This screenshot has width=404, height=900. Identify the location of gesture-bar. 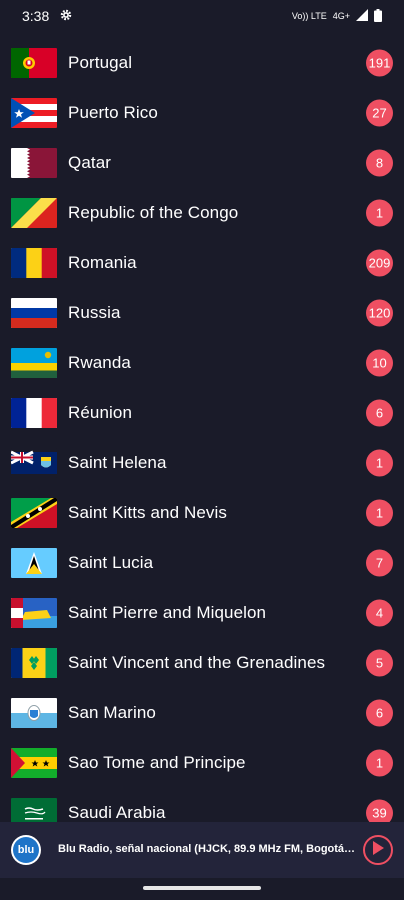
(202, 888).